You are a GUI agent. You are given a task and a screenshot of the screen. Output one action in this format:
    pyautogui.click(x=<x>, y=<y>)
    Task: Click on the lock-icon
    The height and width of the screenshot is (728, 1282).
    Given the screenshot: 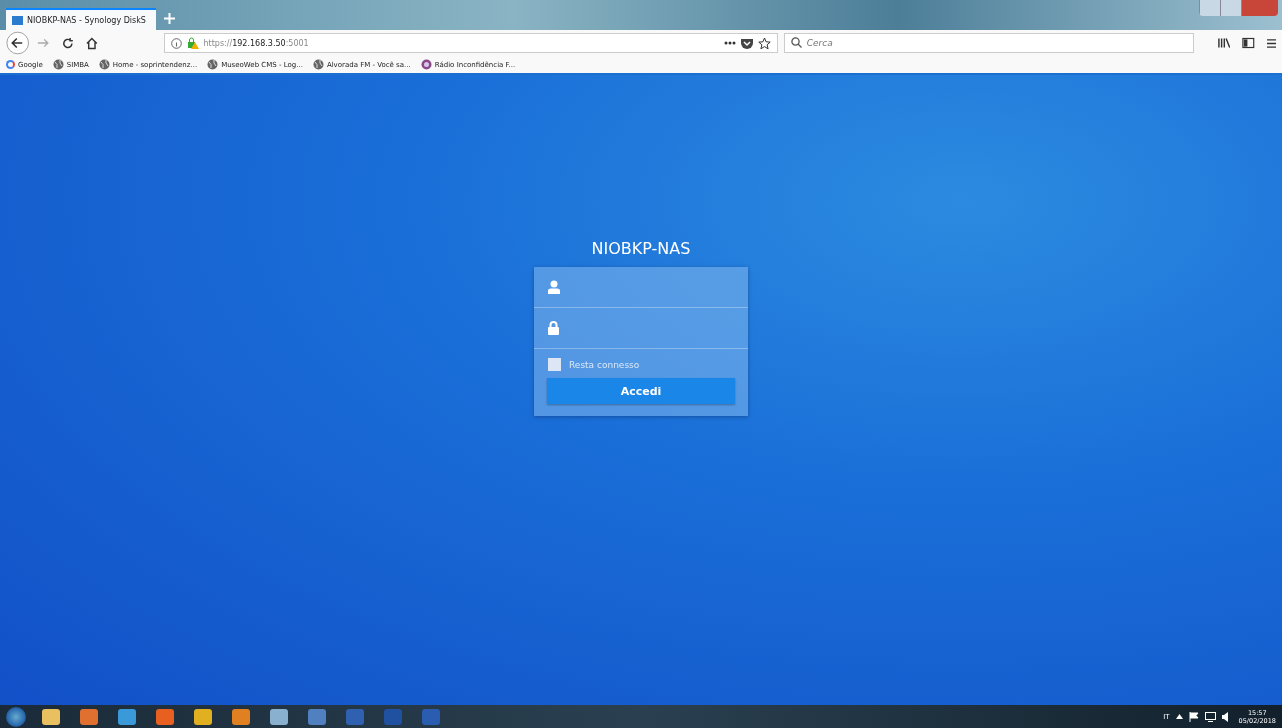 What is the action you would take?
    pyautogui.click(x=553, y=328)
    